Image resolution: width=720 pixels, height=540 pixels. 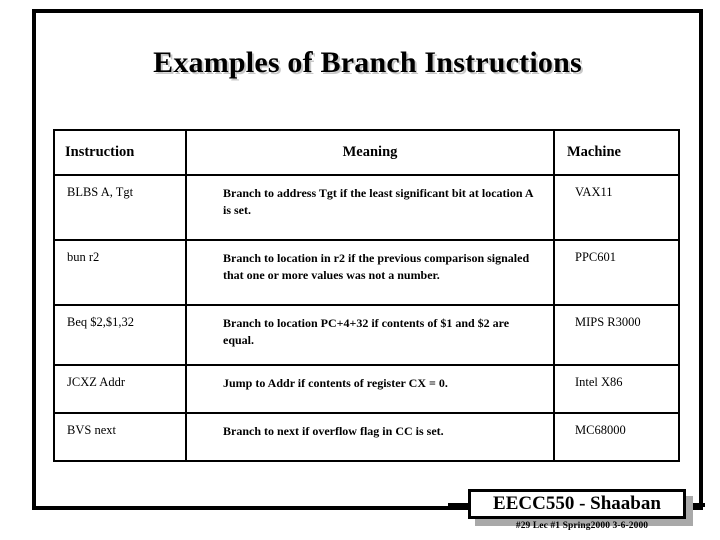 What do you see at coordinates (616, 389) in the screenshot?
I see `cell-machine: Intel X86` at bounding box center [616, 389].